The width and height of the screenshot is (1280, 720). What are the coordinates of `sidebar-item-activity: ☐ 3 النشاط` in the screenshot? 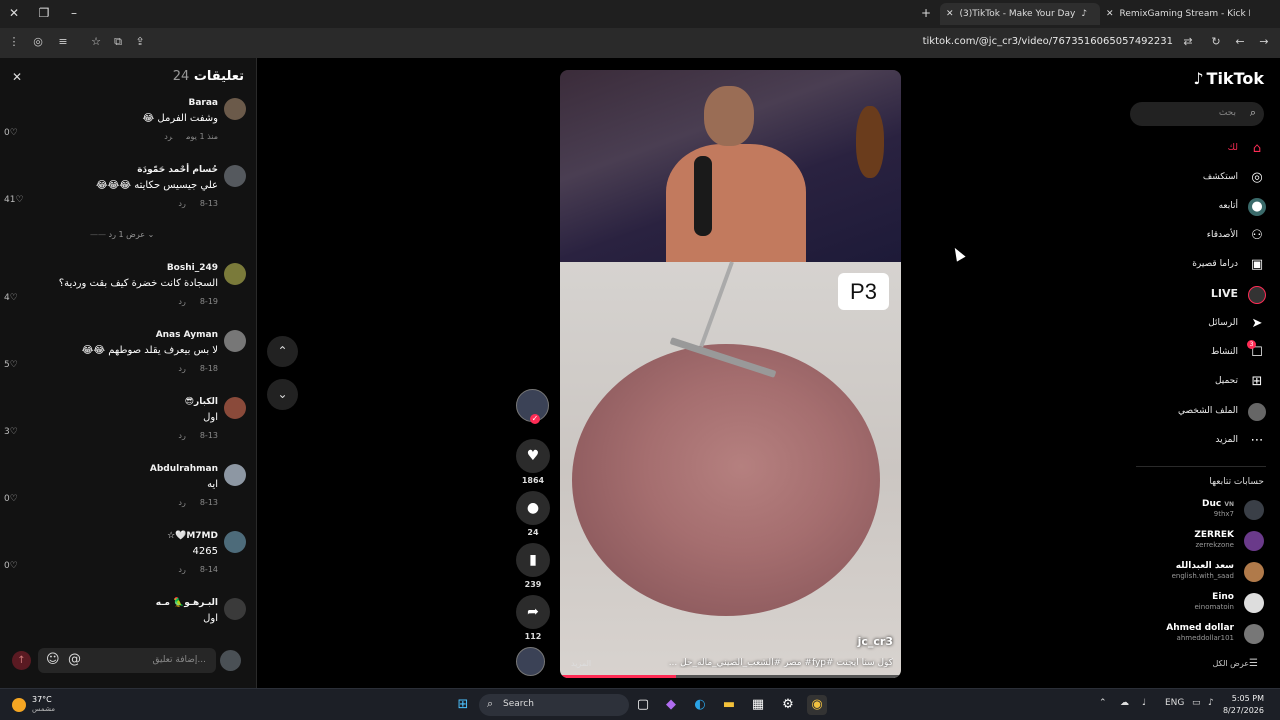 It's located at (1196, 351).